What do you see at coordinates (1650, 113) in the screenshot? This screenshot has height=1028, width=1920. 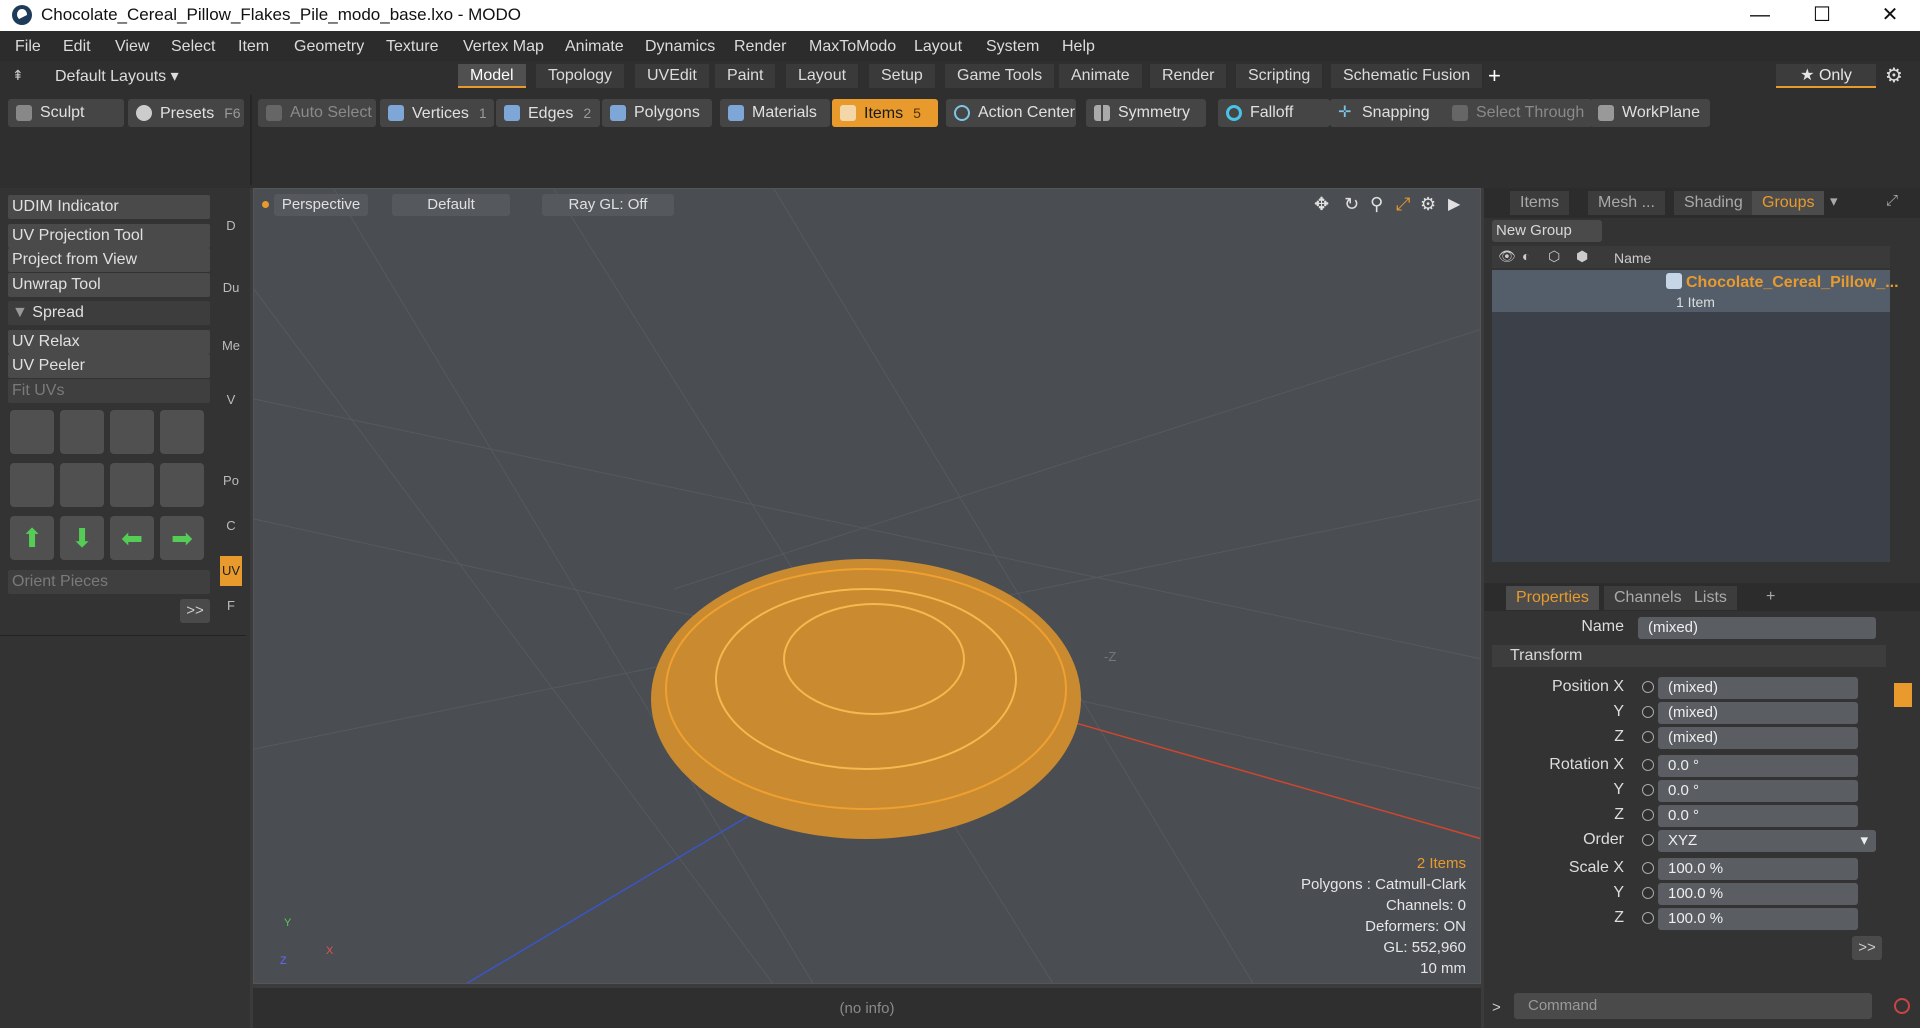 I see `workplane-button: WorkPlane` at bounding box center [1650, 113].